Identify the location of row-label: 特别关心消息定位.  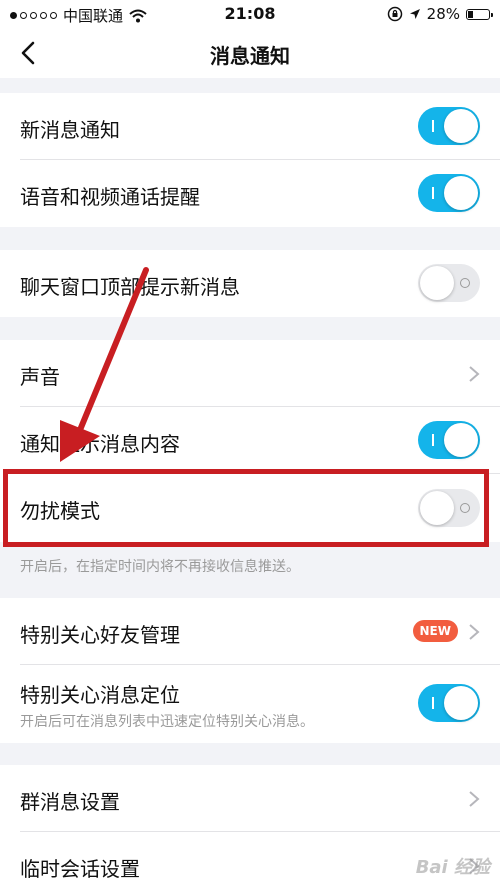
(100, 695).